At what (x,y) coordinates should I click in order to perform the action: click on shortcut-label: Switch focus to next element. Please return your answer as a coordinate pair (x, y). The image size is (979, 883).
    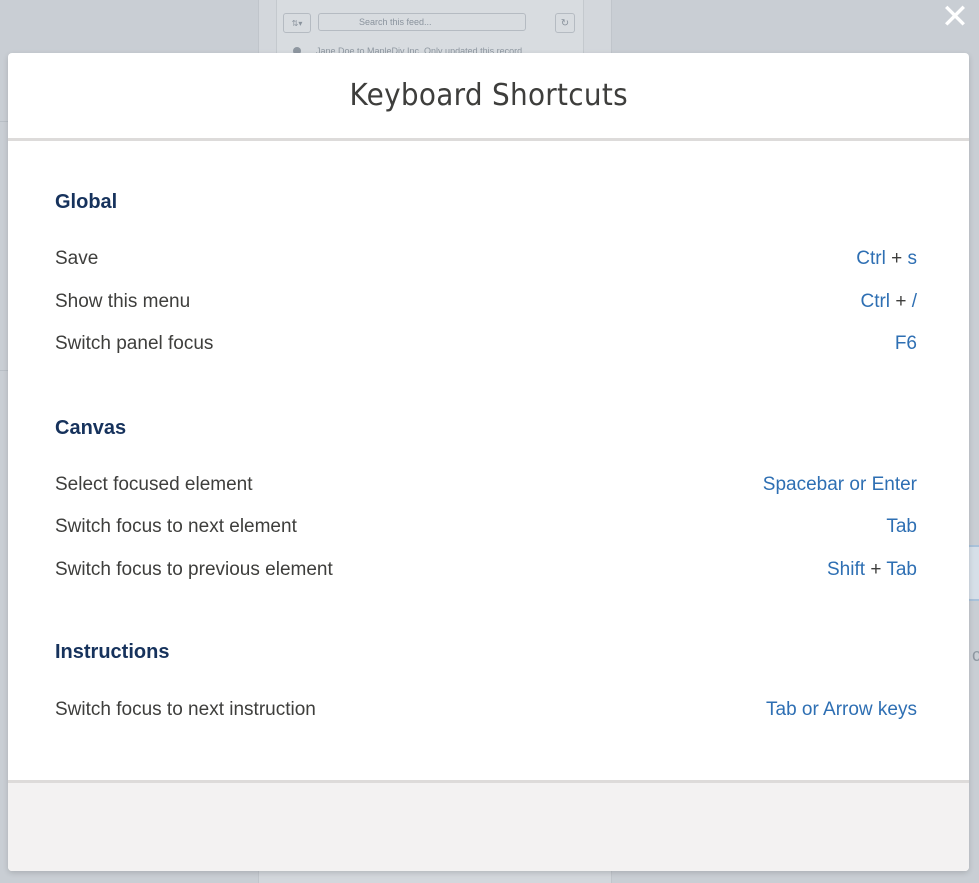
    Looking at the image, I should click on (176, 526).